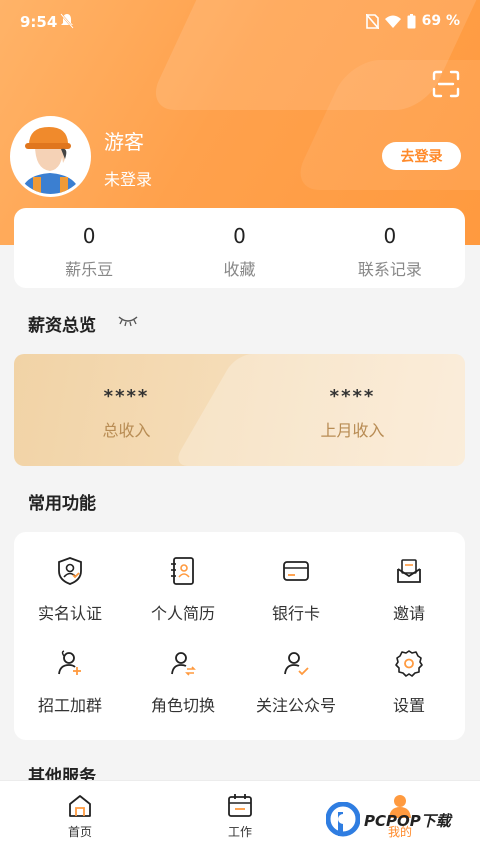 Image resolution: width=480 pixels, height=853 pixels. What do you see at coordinates (124, 142) in the screenshot?
I see `username: 游客` at bounding box center [124, 142].